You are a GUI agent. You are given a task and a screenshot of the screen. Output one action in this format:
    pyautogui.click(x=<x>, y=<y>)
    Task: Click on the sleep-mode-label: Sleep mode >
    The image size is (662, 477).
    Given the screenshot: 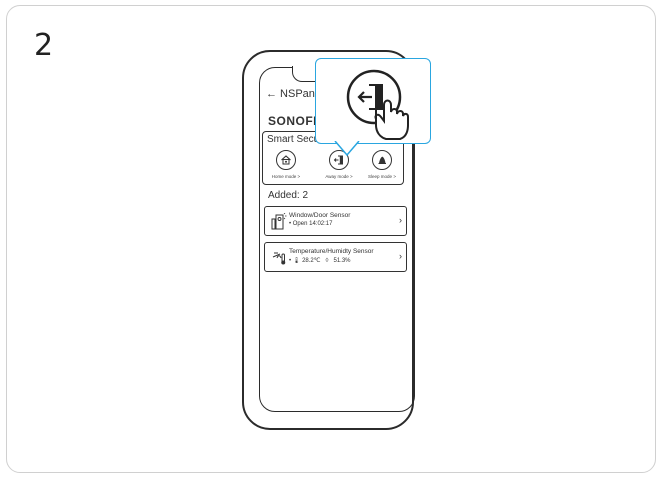 What is the action you would take?
    pyautogui.click(x=382, y=176)
    